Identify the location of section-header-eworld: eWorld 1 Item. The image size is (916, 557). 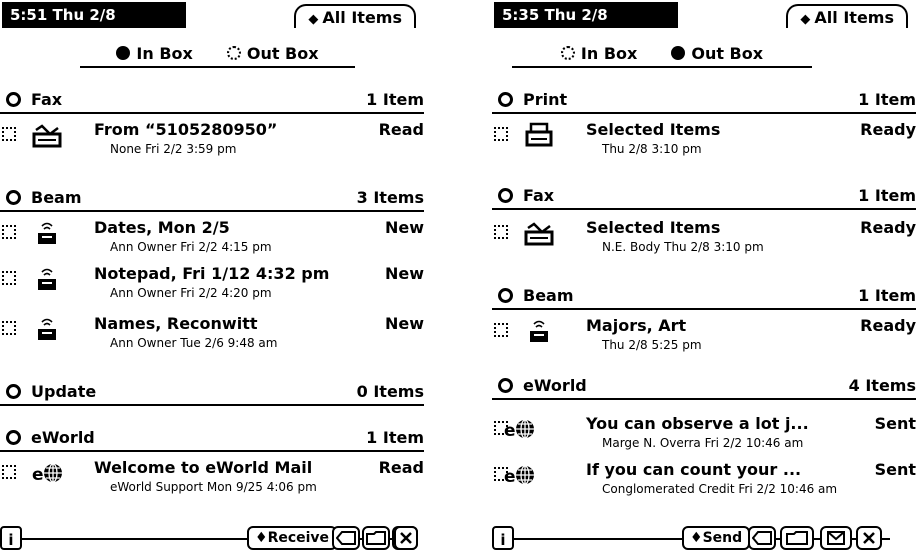
(212, 438).